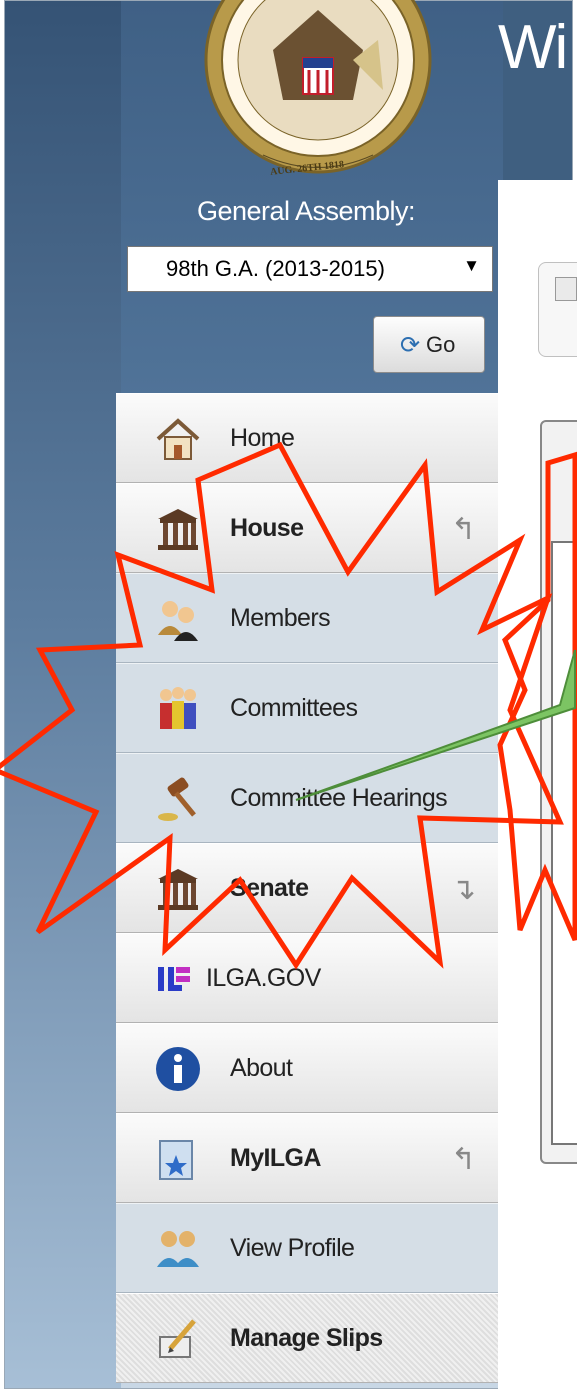  I want to click on go-button-label: Go, so click(441, 344).